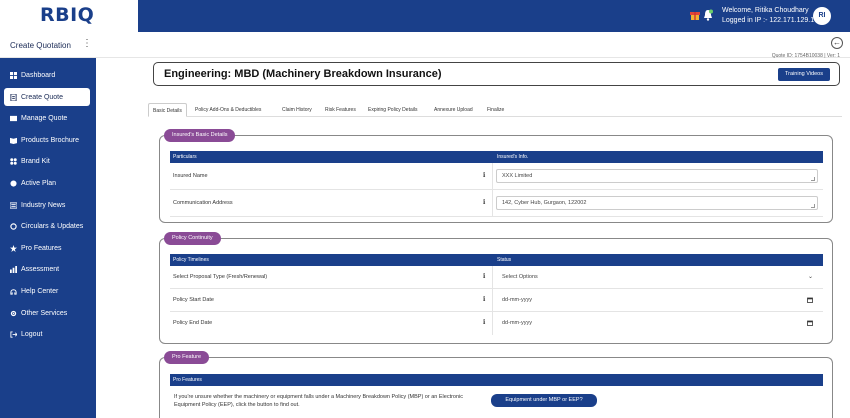 The width and height of the screenshot is (850, 418). I want to click on app-logo: RBIQ, so click(67, 15).